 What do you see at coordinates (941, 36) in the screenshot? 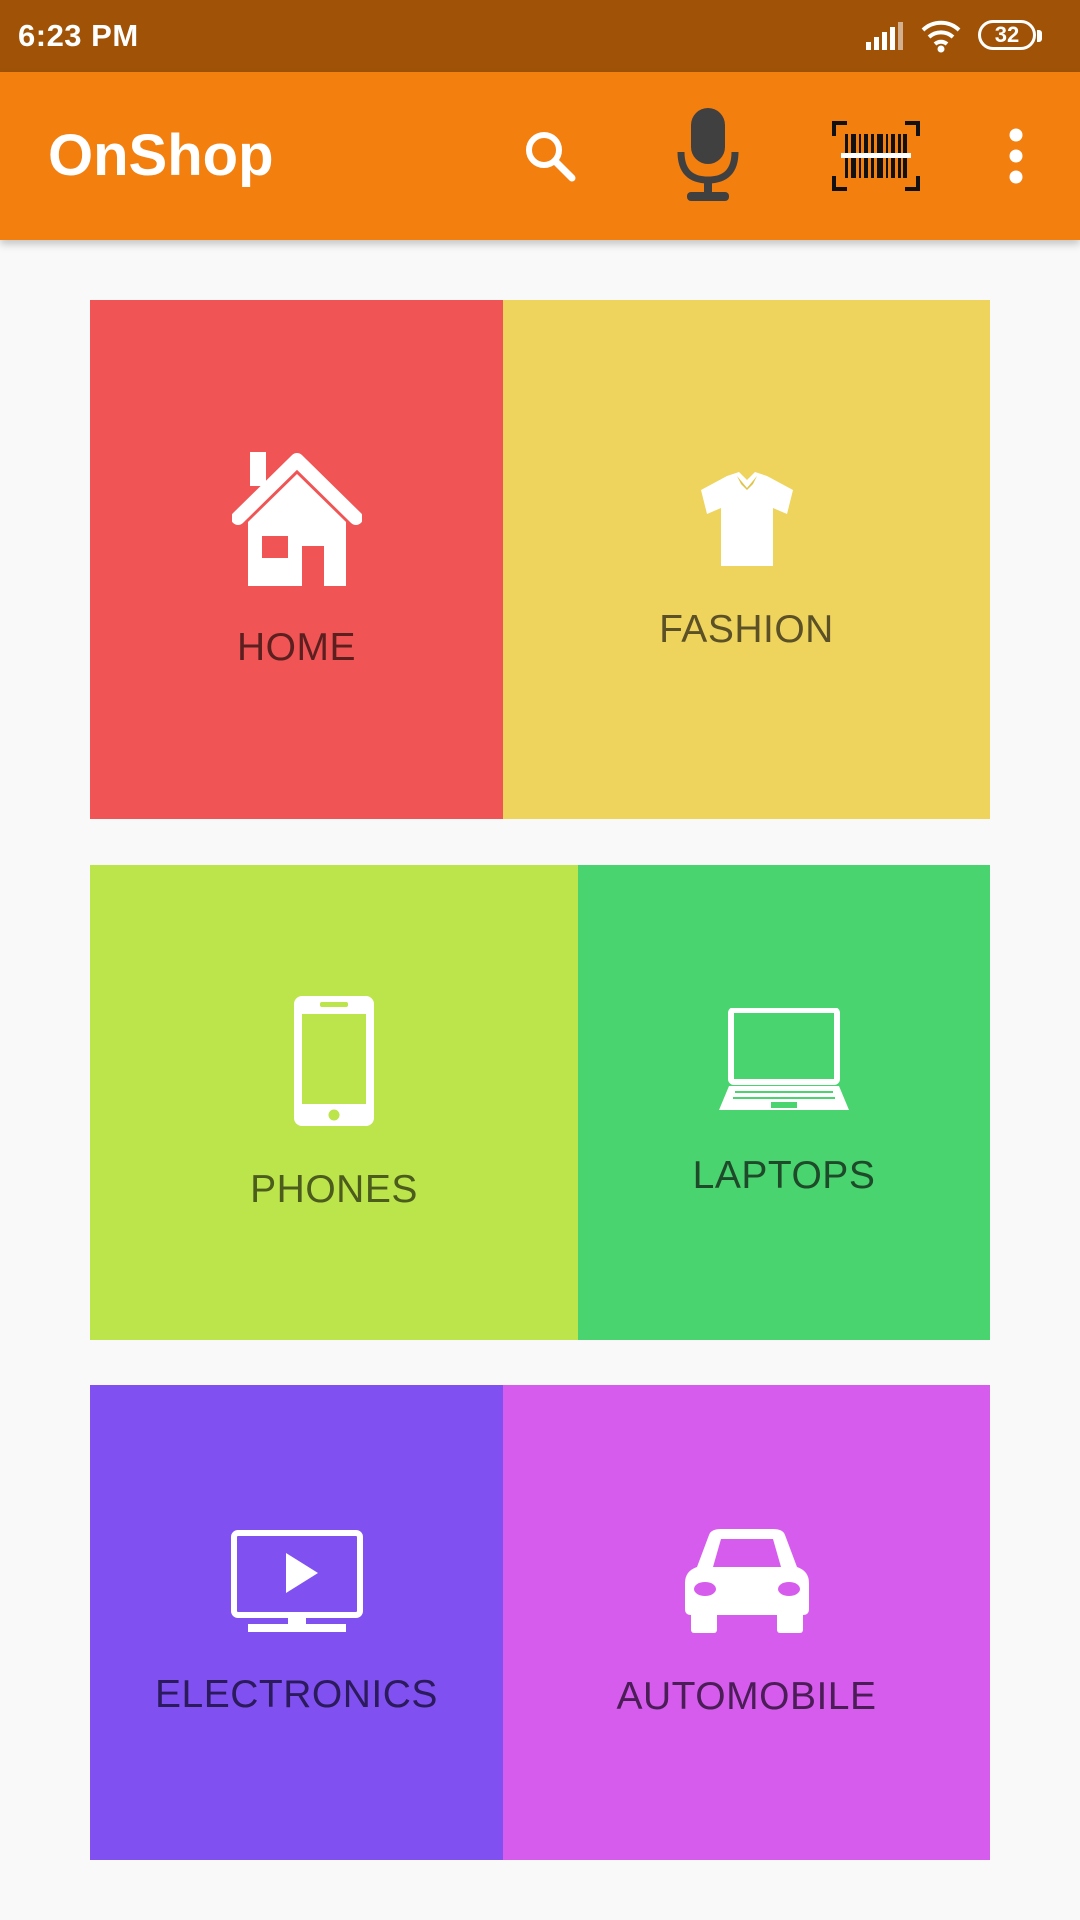
I see `wifi-icon` at bounding box center [941, 36].